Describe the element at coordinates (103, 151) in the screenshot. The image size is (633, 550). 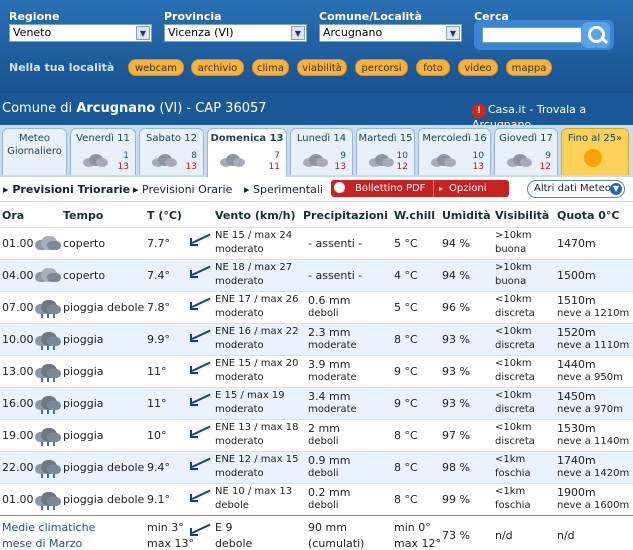
I see `day-tab: Venerdì 11 1 13` at that location.